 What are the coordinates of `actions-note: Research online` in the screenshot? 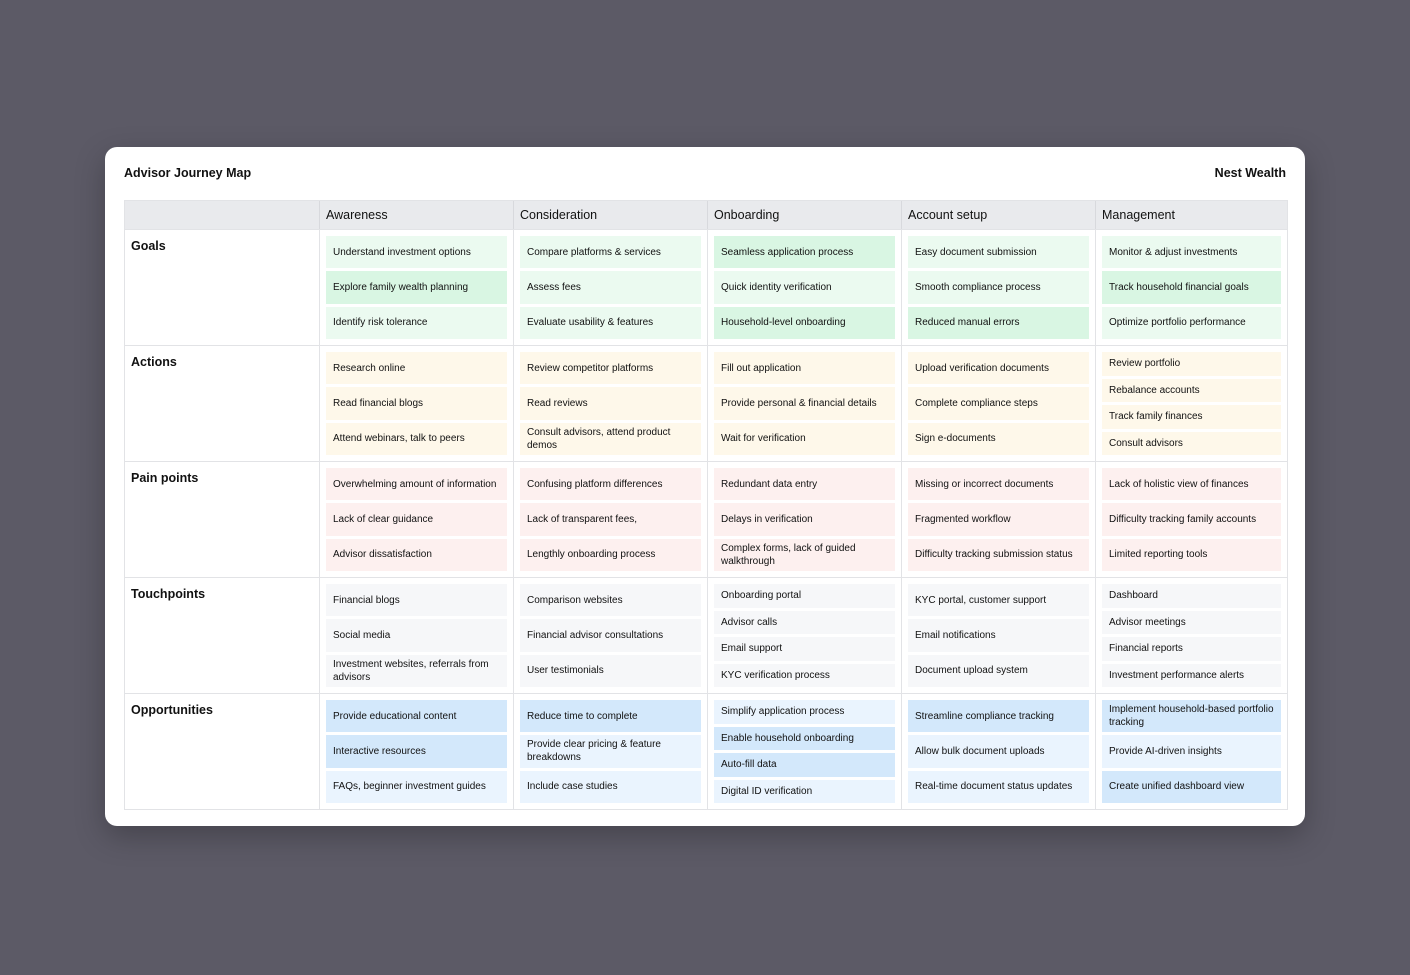 It's located at (416, 368).